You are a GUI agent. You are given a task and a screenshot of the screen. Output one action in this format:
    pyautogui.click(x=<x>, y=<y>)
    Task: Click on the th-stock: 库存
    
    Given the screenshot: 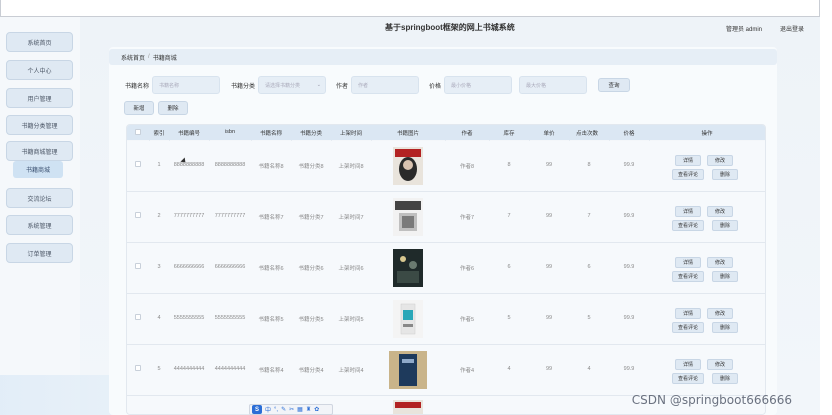 What is the action you would take?
    pyautogui.click(x=509, y=134)
    